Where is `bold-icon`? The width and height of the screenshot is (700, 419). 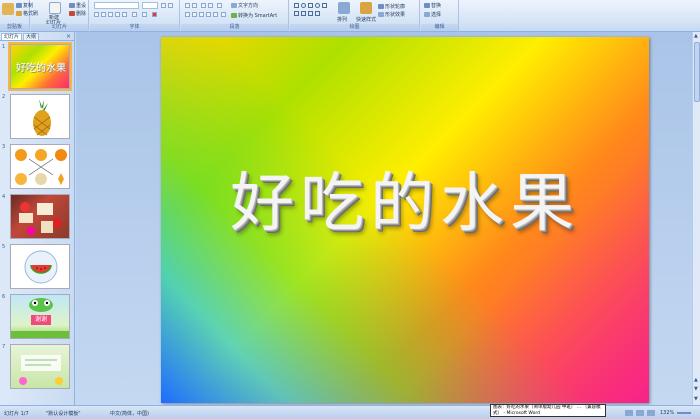 bold-icon is located at coordinates (96, 14).